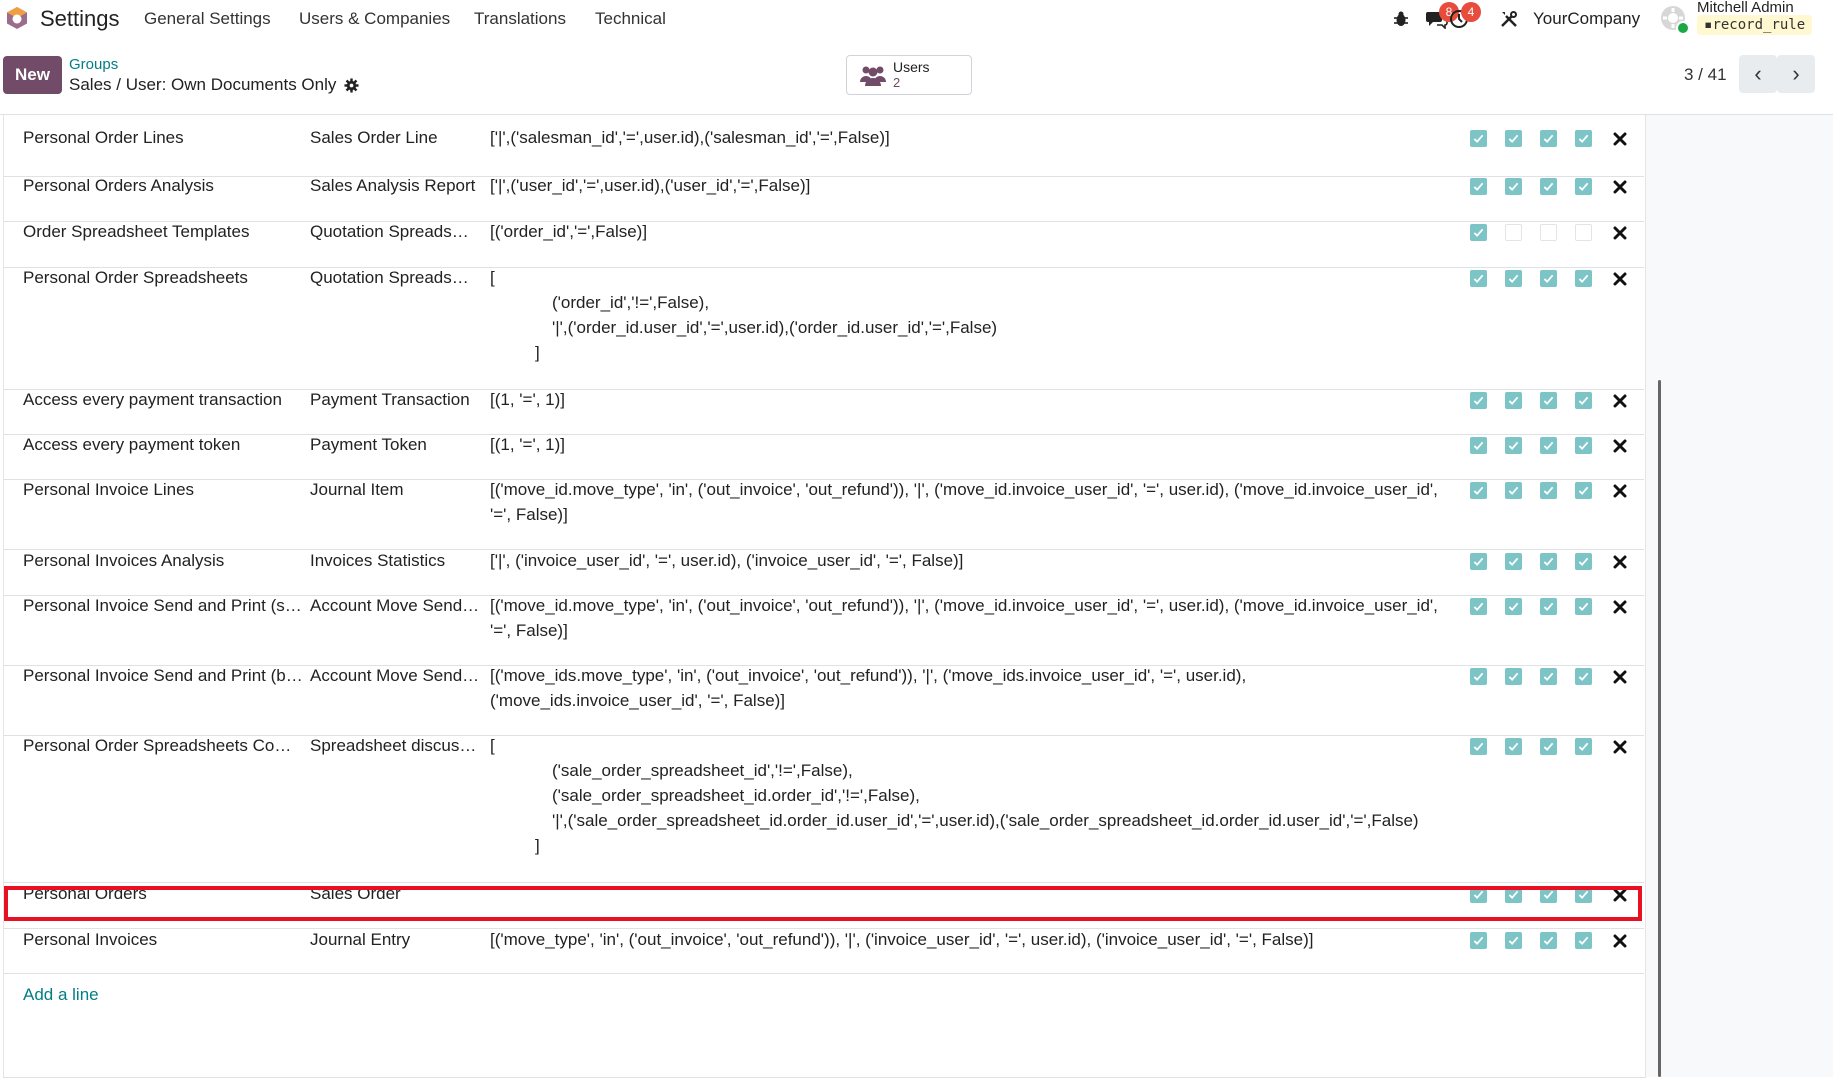 This screenshot has height=1078, width=1833. I want to click on rule-model-cell: Journal Entry, so click(360, 940).